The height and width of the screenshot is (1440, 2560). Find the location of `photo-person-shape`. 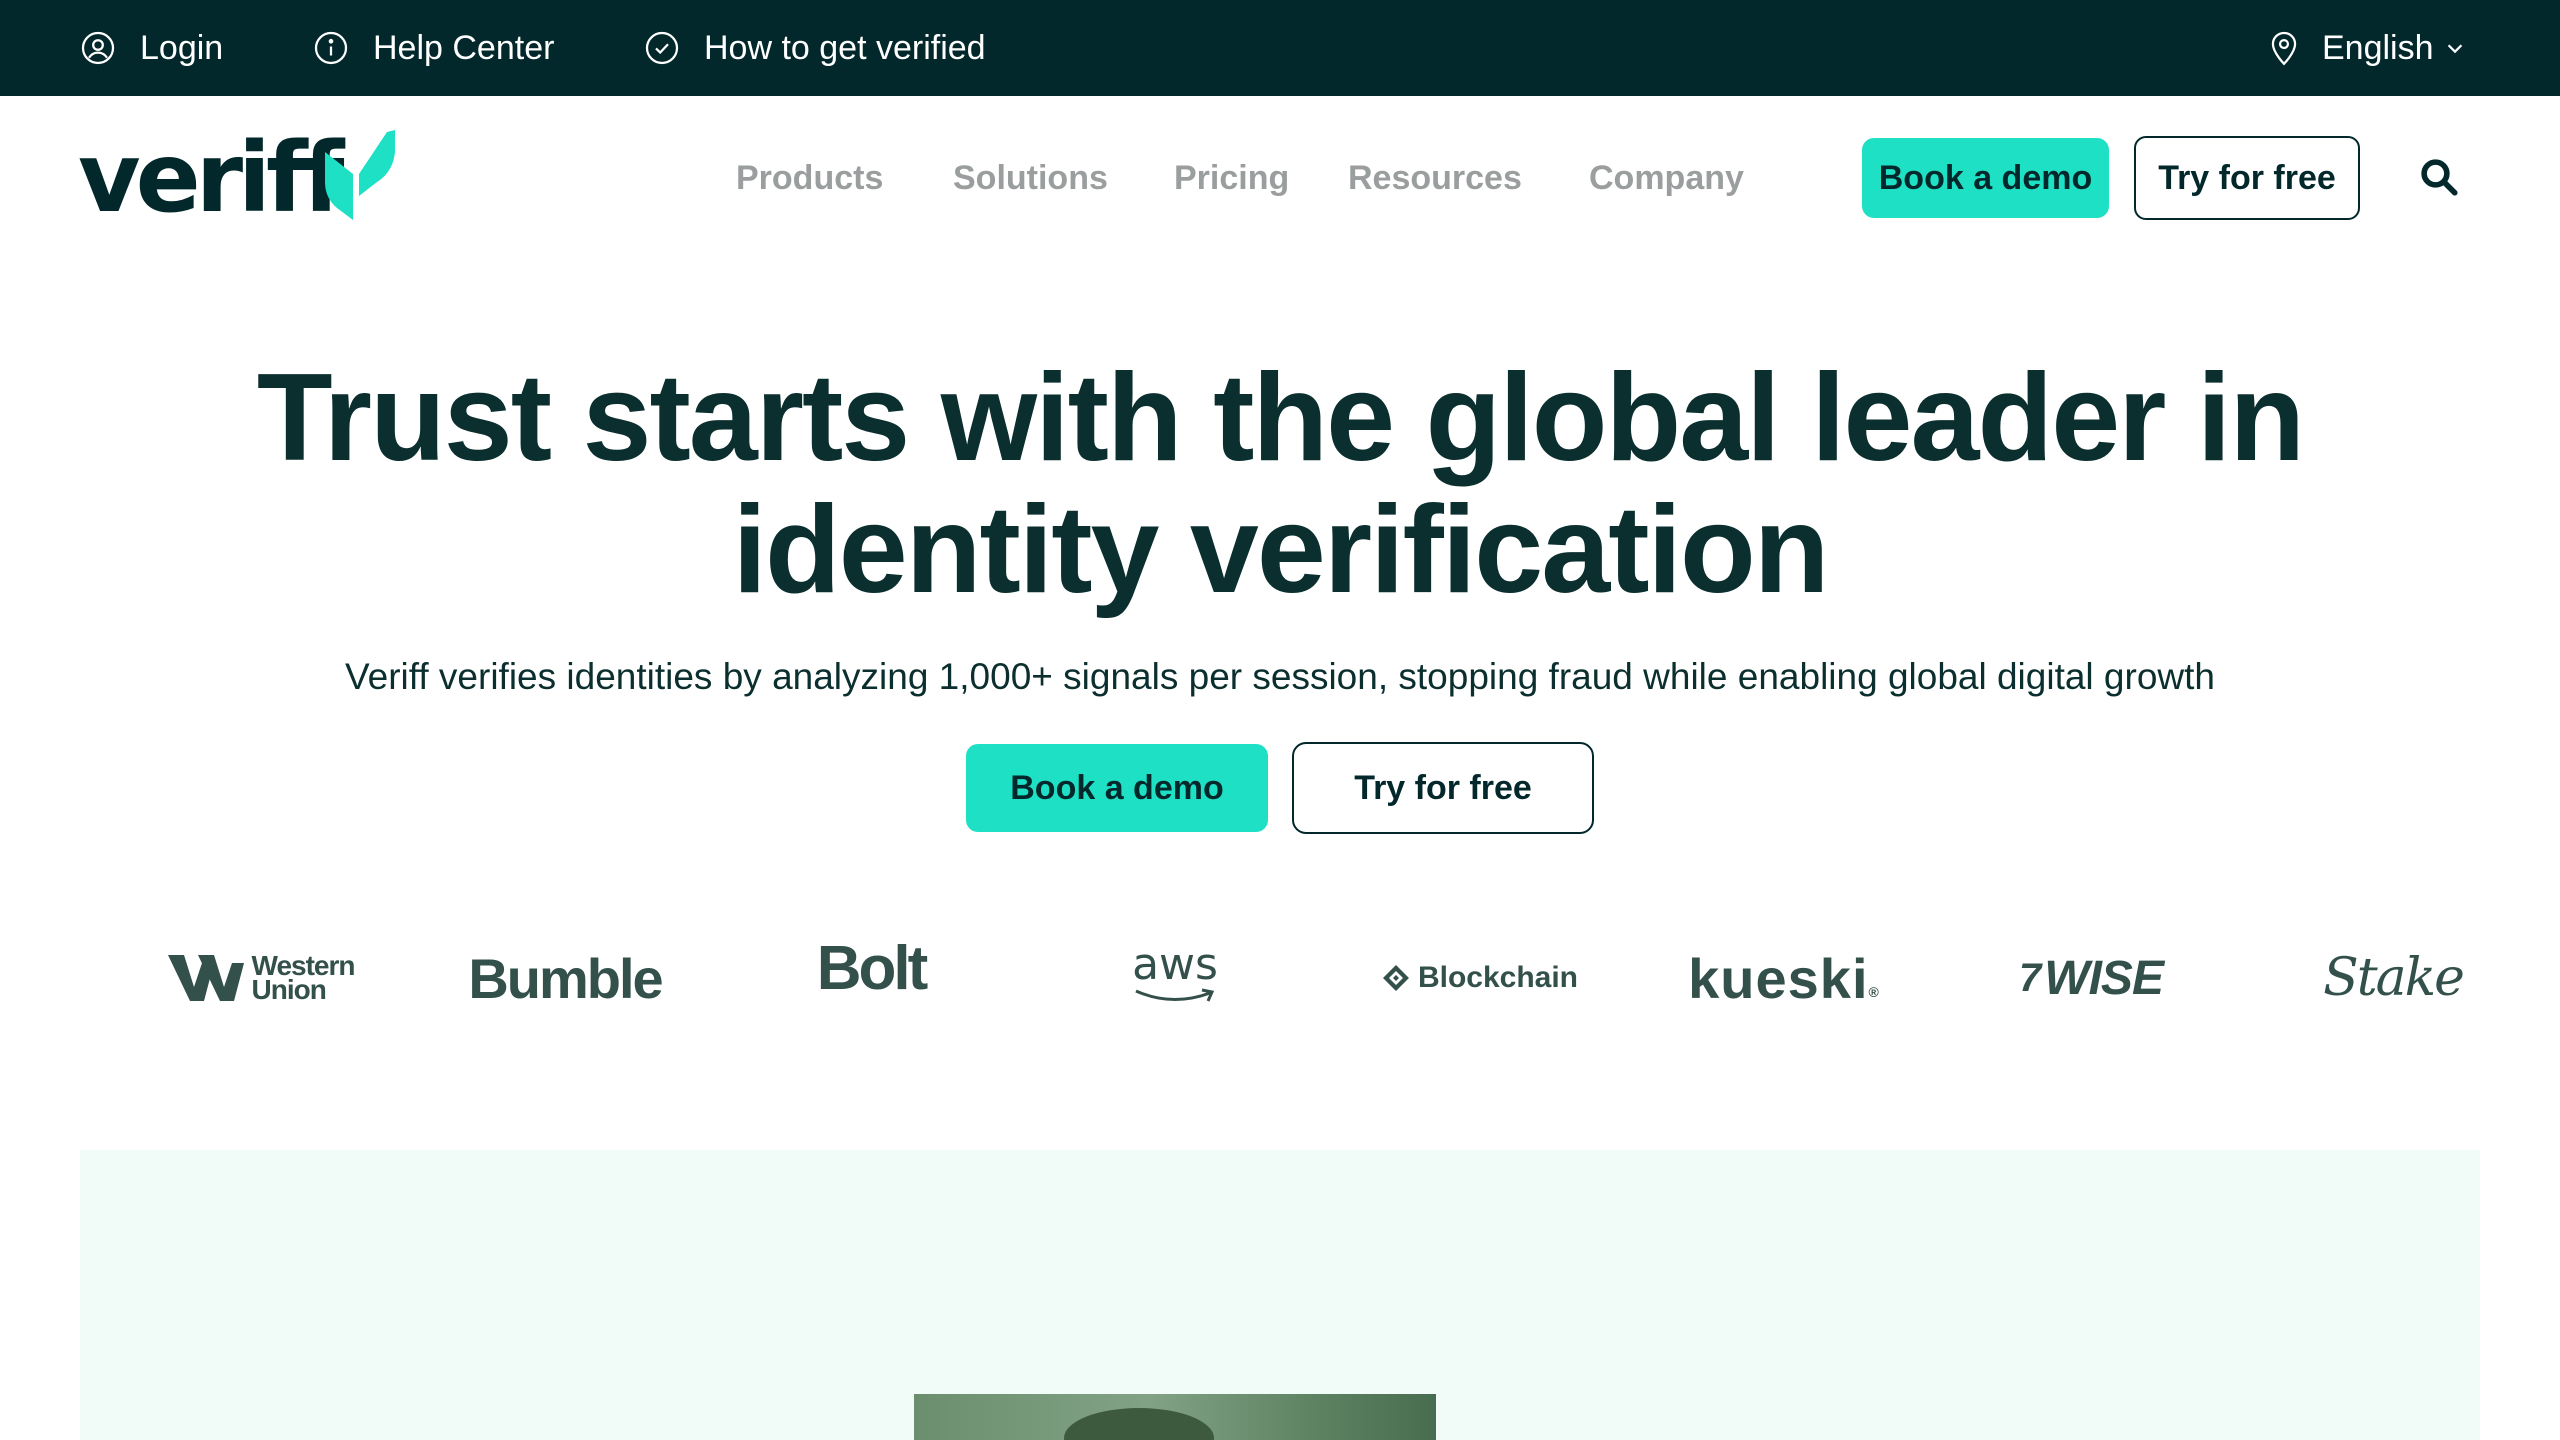

photo-person-shape is located at coordinates (1139, 1424).